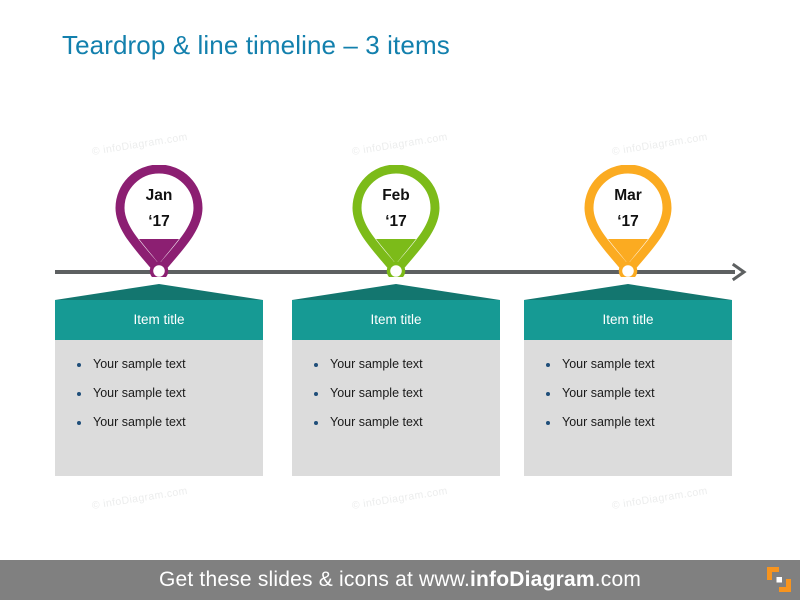  Describe the element at coordinates (741, 272) in the screenshot. I see `arrow-right-icon` at that location.